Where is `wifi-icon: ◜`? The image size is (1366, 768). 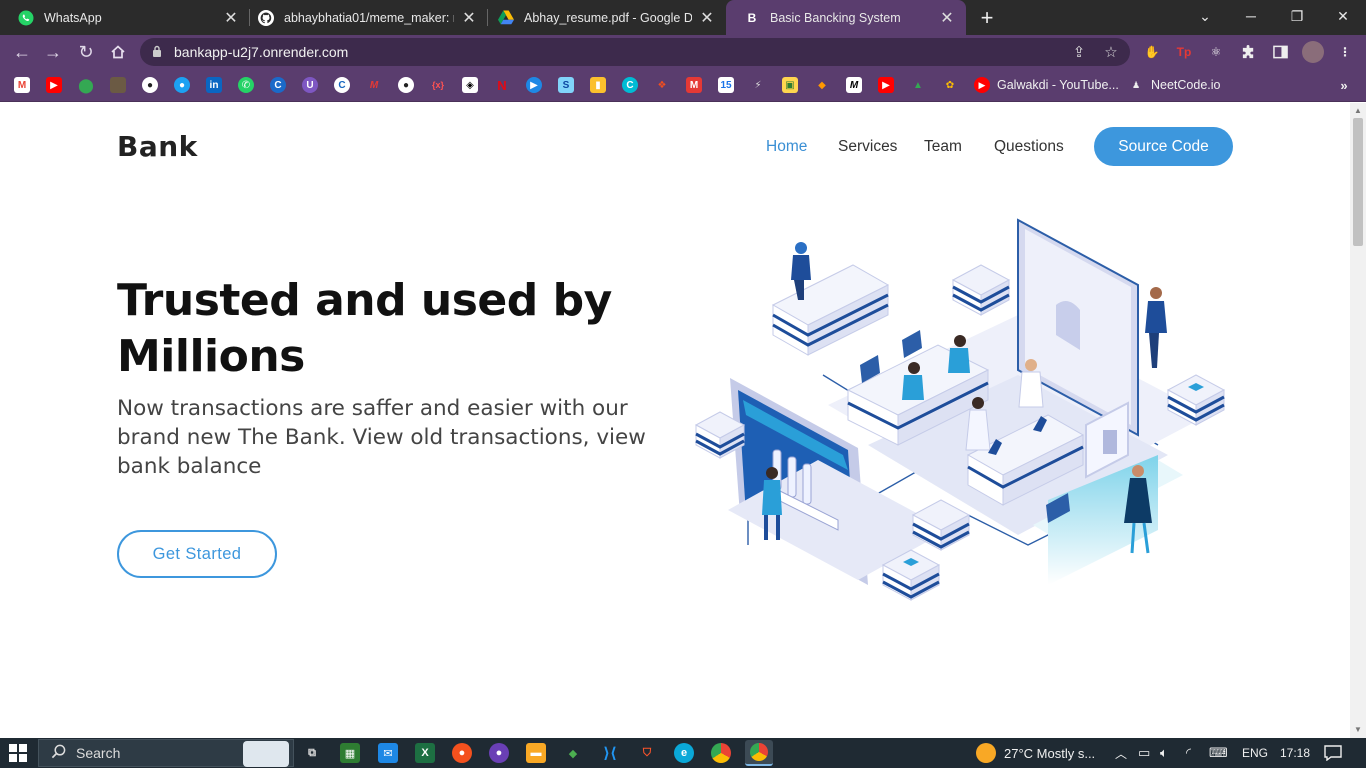 wifi-icon: ◜ is located at coordinates (1188, 753).